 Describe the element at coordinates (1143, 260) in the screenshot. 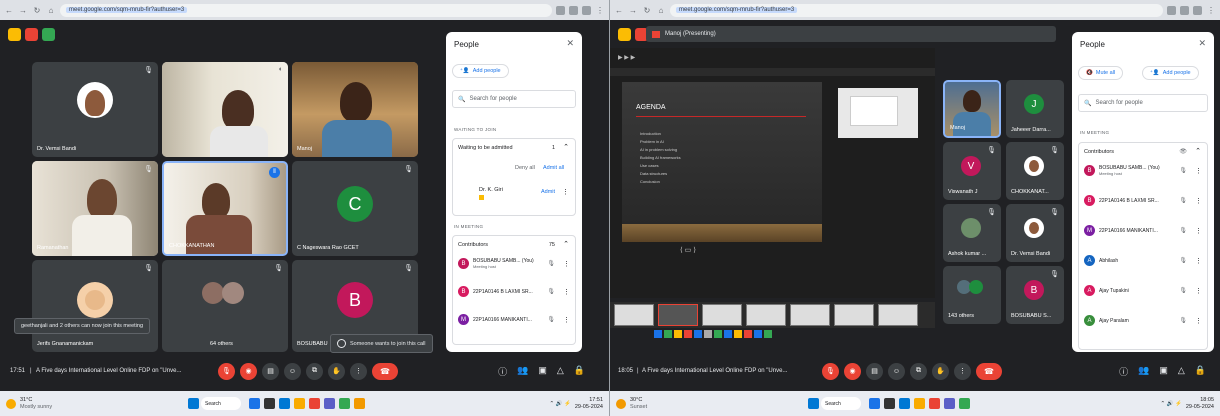

I see `participant-row: A Abhilash 🎙 ⋮` at that location.